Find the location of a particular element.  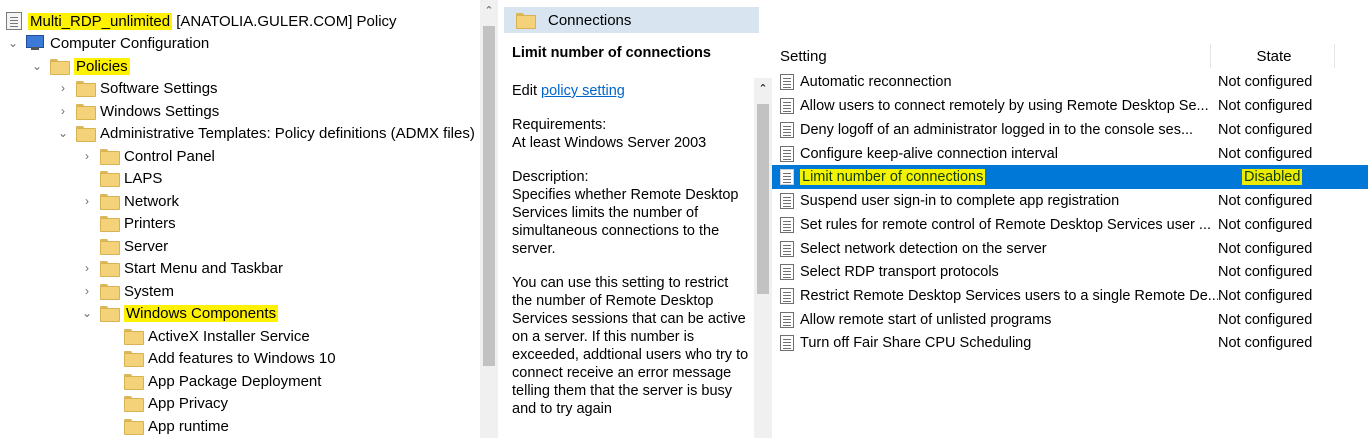

tree-item-app-privacy: App Privacy is located at coordinates (166, 403).